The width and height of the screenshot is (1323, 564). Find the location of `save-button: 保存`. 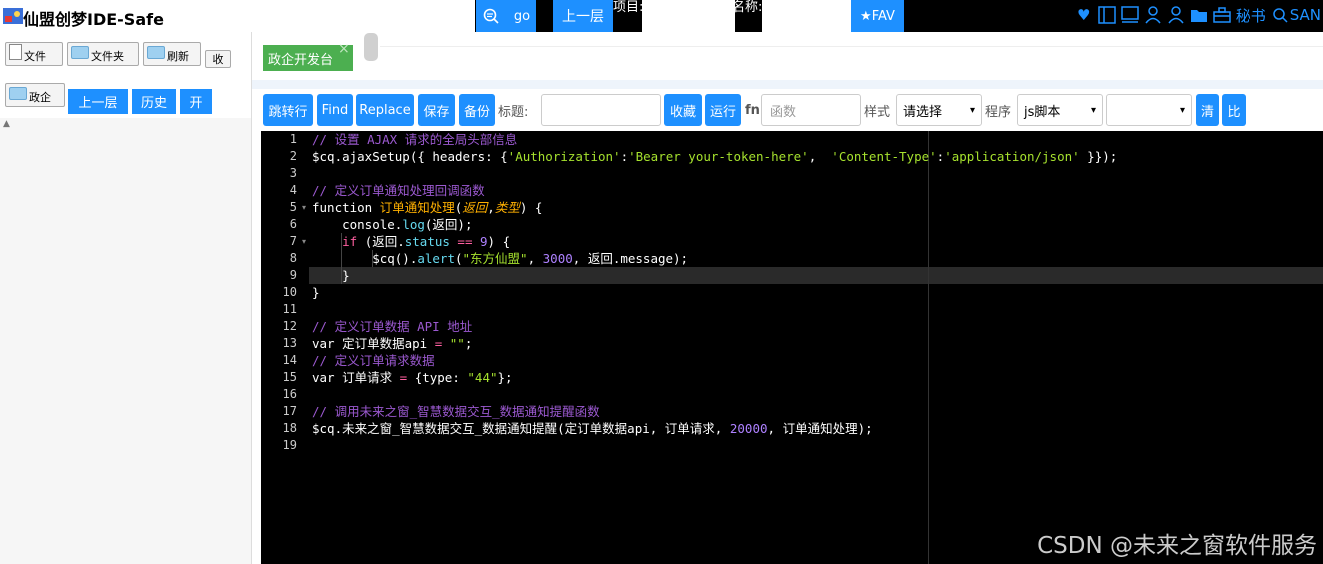

save-button: 保存 is located at coordinates (436, 110).